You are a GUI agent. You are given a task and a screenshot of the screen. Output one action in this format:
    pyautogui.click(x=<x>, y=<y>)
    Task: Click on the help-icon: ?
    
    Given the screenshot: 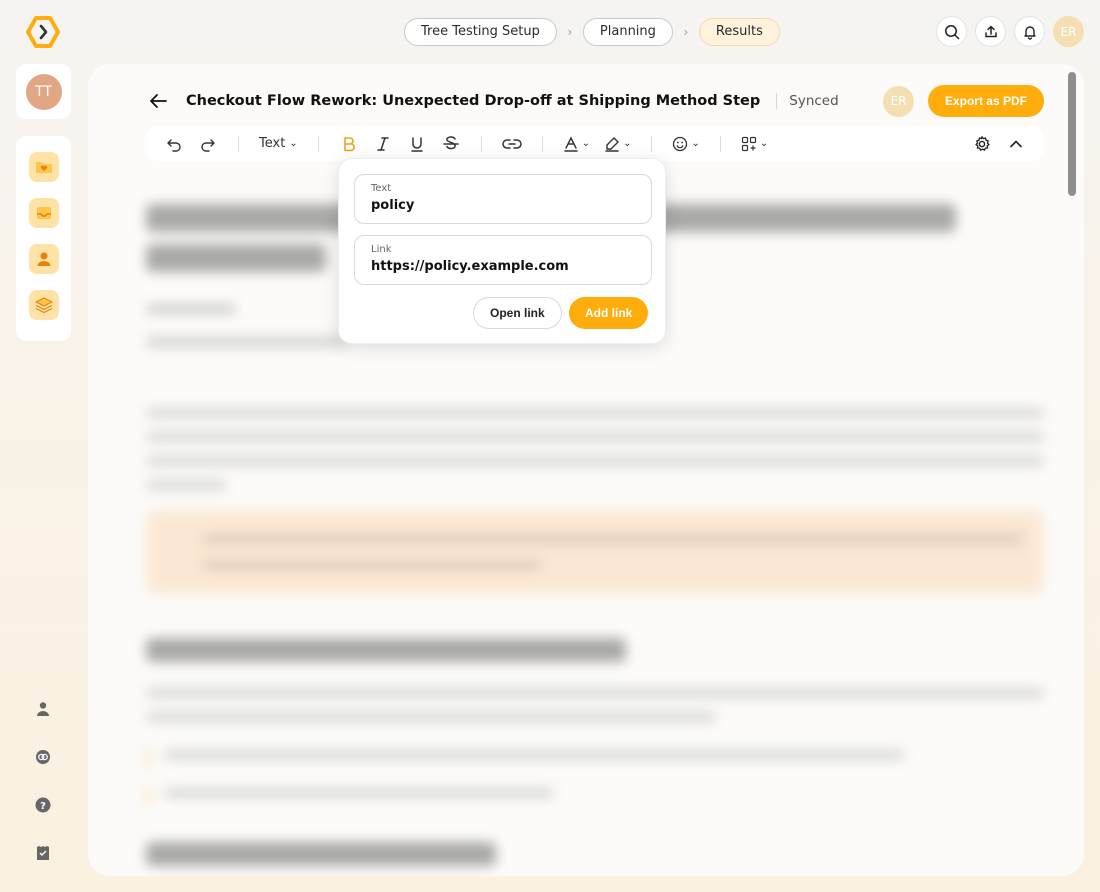 What is the action you would take?
    pyautogui.click(x=43, y=805)
    